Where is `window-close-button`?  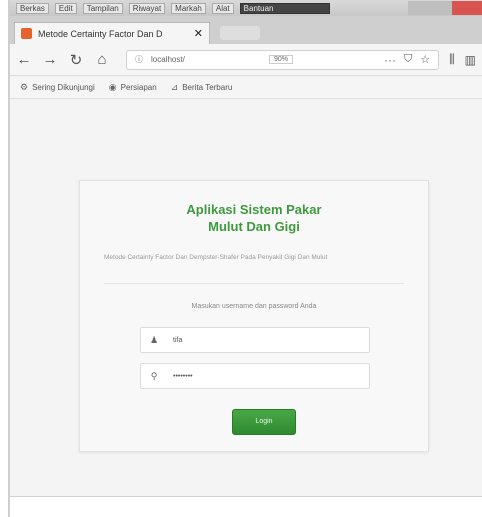
window-close-button is located at coordinates (467, 8).